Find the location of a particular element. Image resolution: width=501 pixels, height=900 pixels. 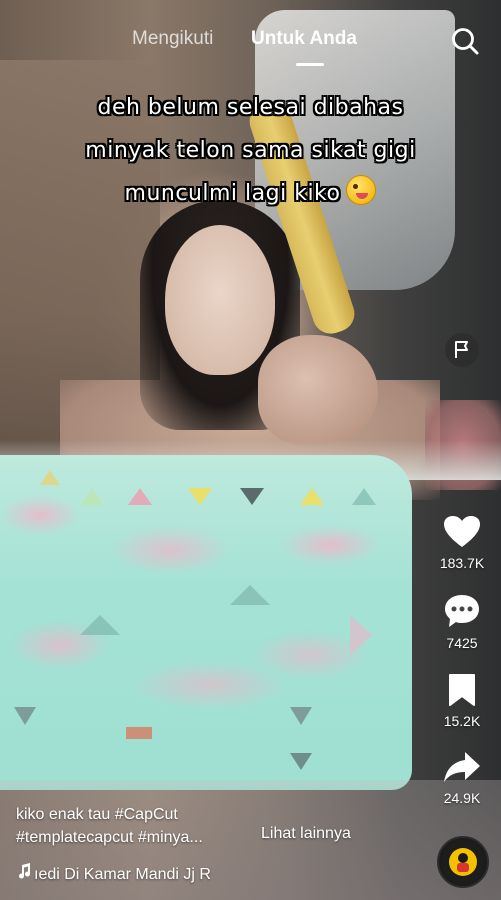

zany-face-emoji-icon is located at coordinates (361, 190).